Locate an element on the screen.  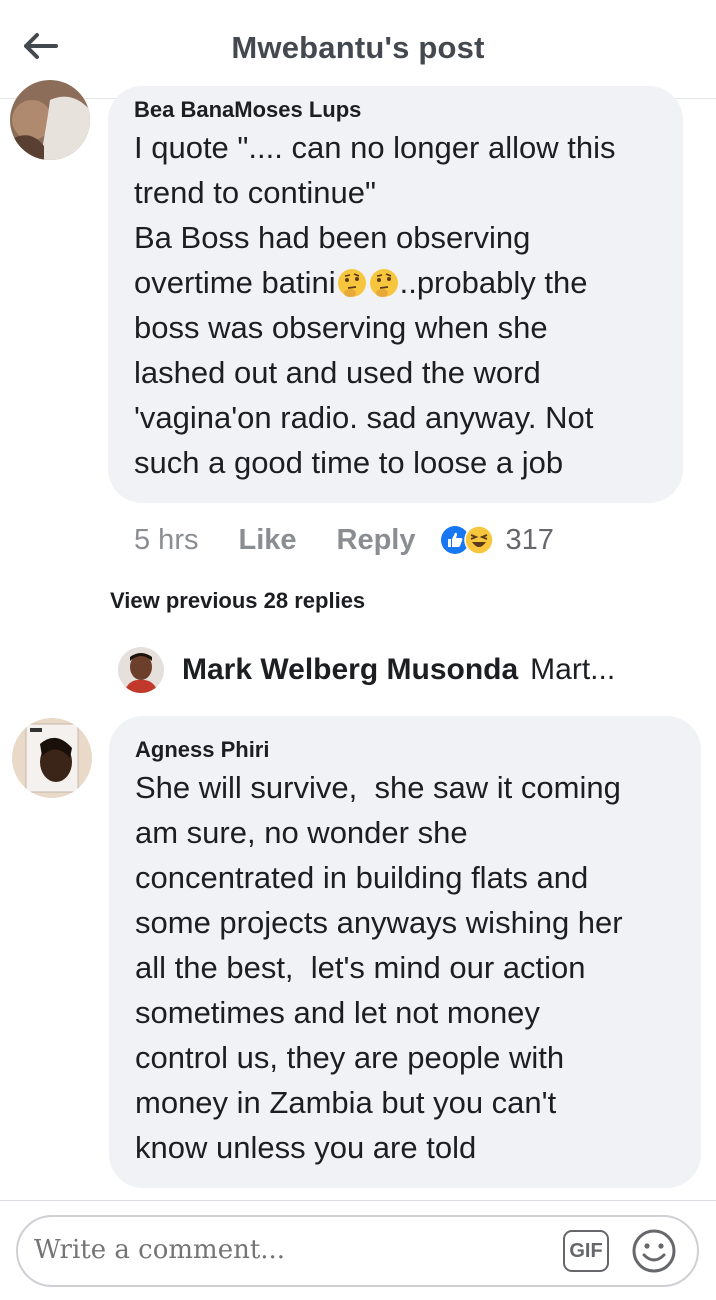
haha-reaction-icon is located at coordinates (478, 540).